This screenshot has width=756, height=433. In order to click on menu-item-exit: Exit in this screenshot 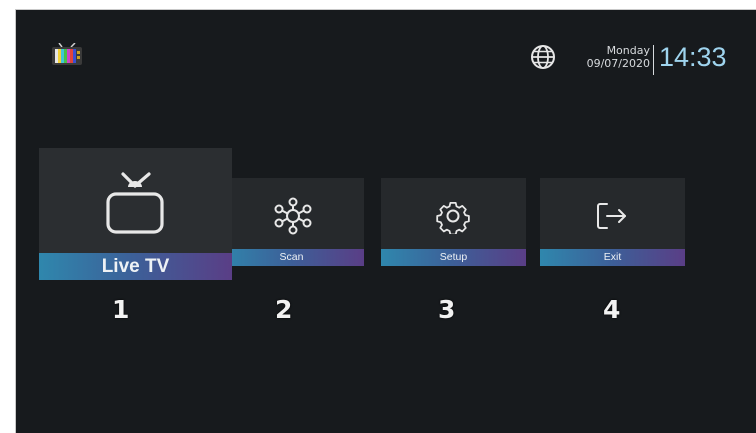, I will do `click(612, 222)`.